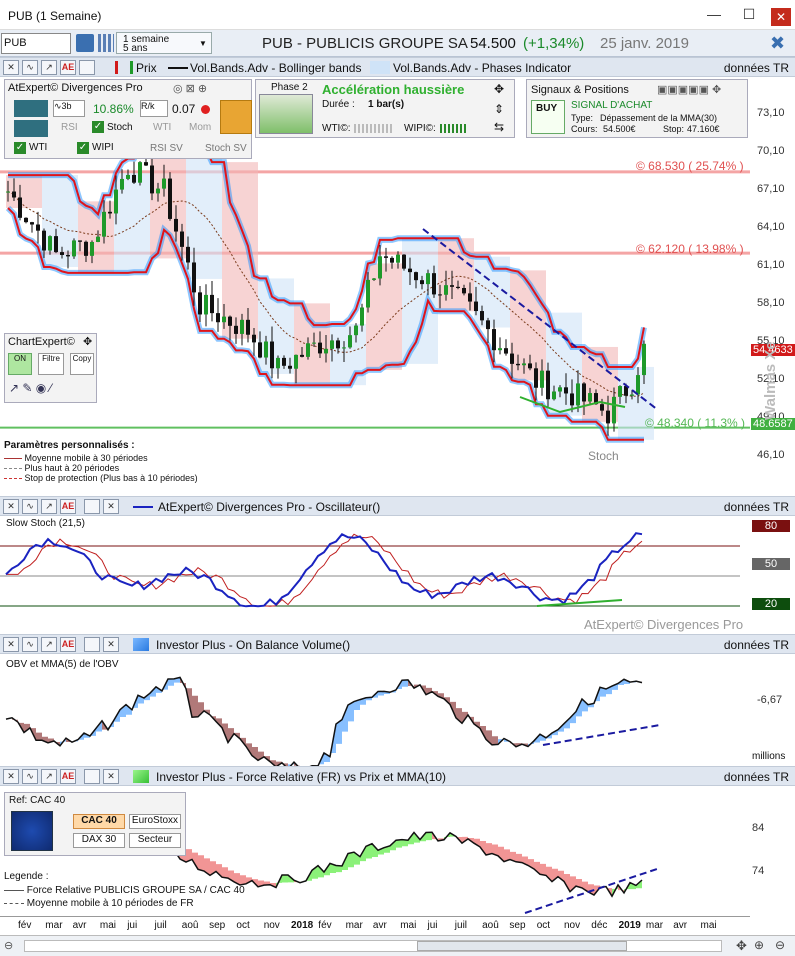 The height and width of the screenshot is (956, 795). What do you see at coordinates (226, 148) in the screenshot?
I see `stoch-sv-checkbox: Stoch SV` at bounding box center [226, 148].